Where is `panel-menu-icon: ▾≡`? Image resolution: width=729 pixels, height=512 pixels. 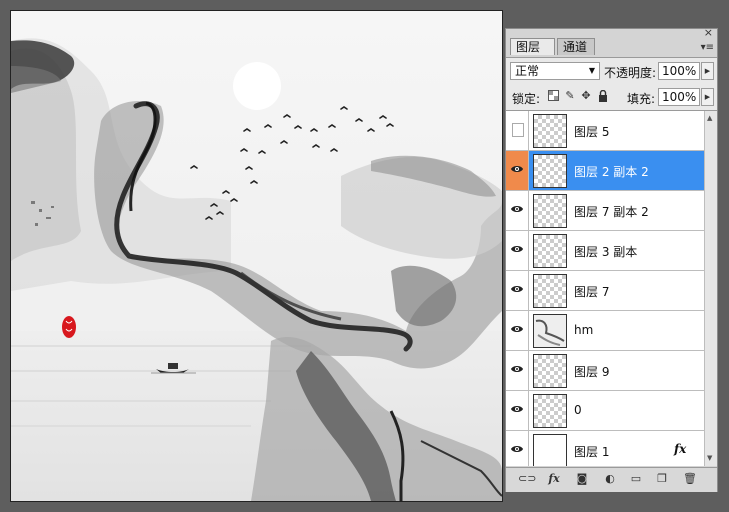 panel-menu-icon: ▾≡ is located at coordinates (707, 47).